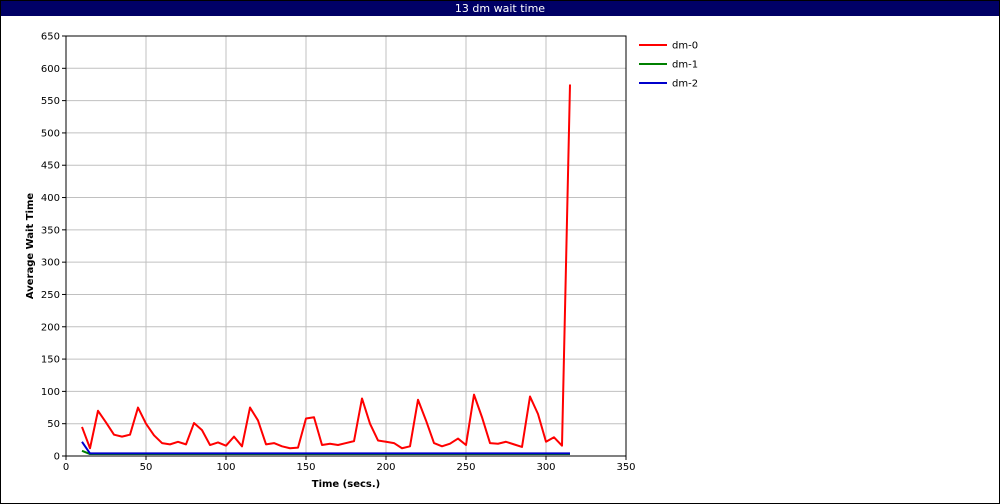  What do you see at coordinates (50, 360) in the screenshot?
I see `y-tick-label: 150` at bounding box center [50, 360].